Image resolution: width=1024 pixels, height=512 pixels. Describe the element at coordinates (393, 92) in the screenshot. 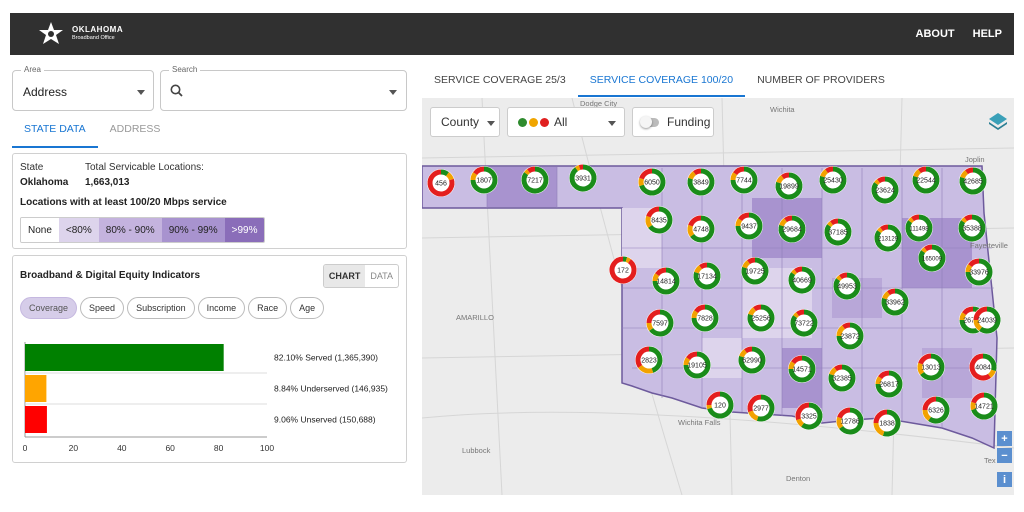

I see `chevron-down-icon` at that location.